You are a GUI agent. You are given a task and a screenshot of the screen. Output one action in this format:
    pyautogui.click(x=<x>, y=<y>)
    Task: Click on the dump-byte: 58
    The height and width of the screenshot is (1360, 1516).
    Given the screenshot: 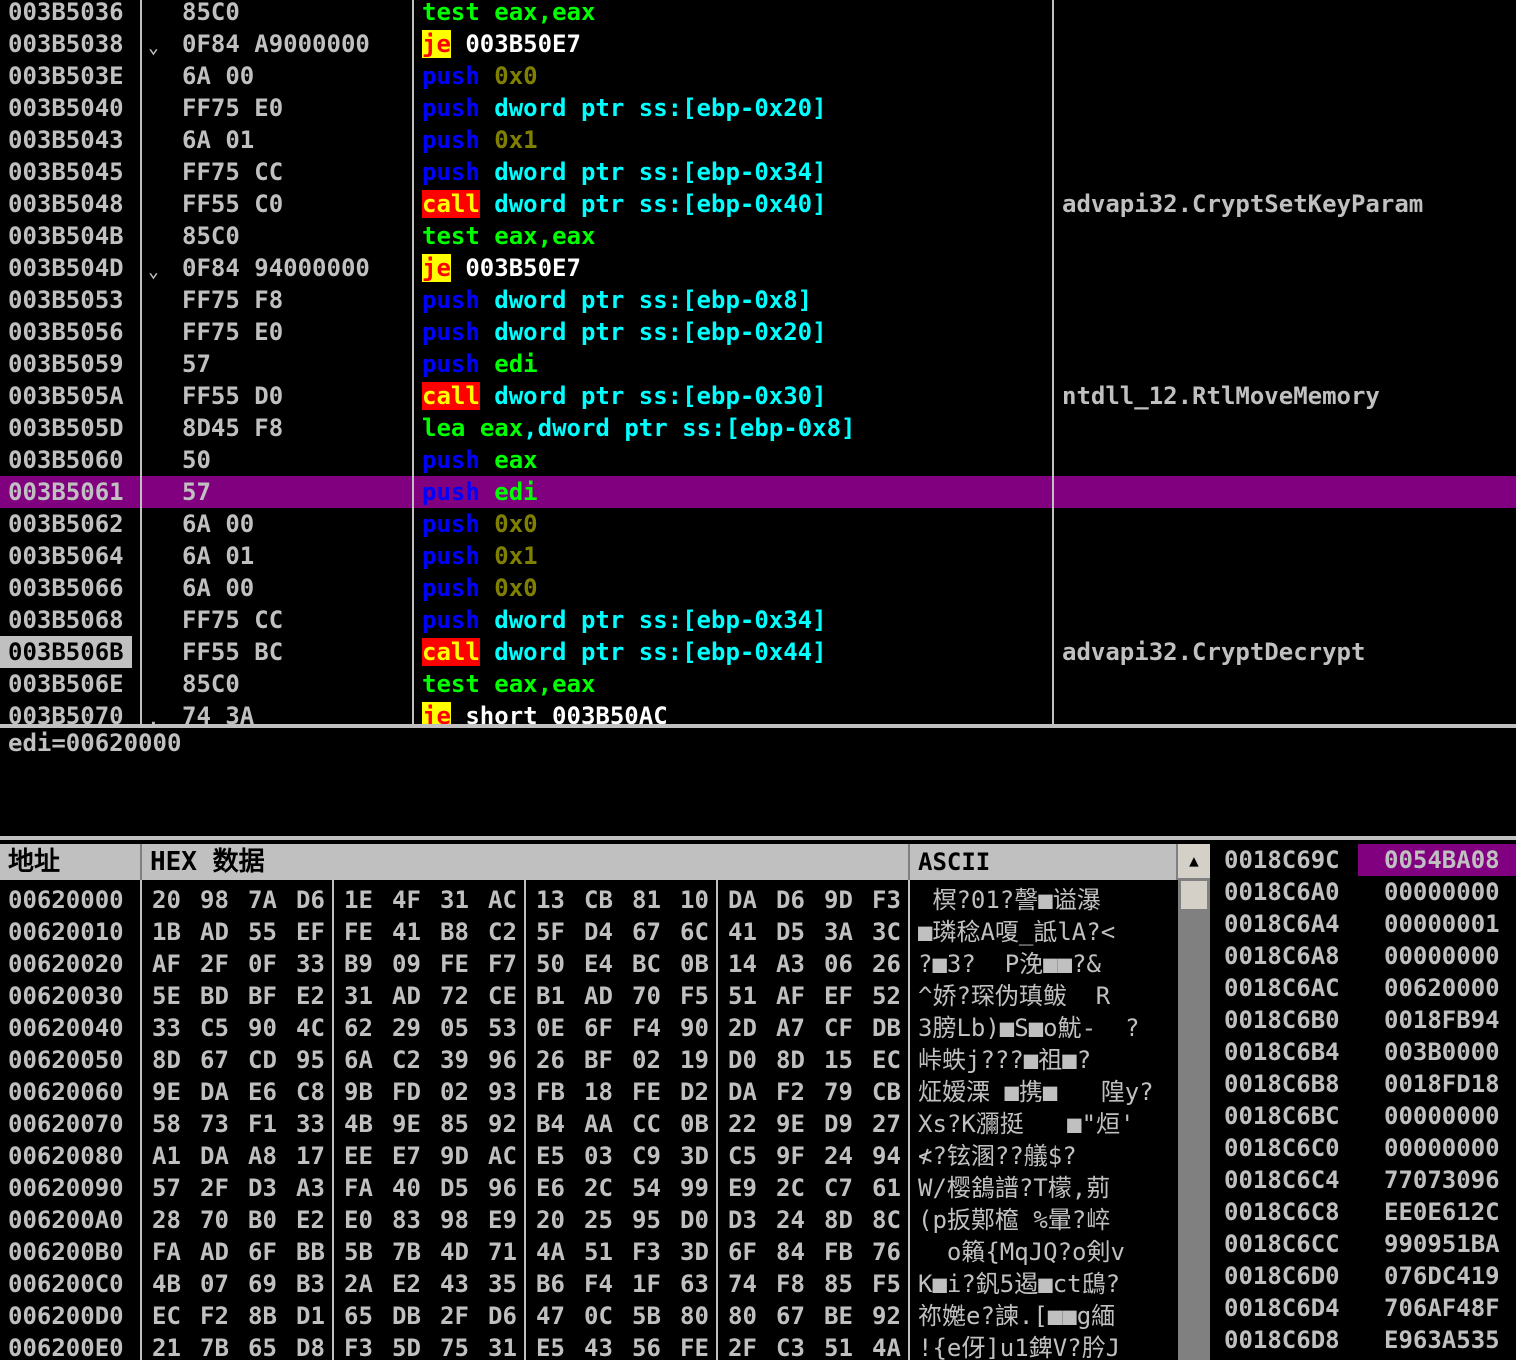 What is the action you would take?
    pyautogui.click(x=166, y=1124)
    